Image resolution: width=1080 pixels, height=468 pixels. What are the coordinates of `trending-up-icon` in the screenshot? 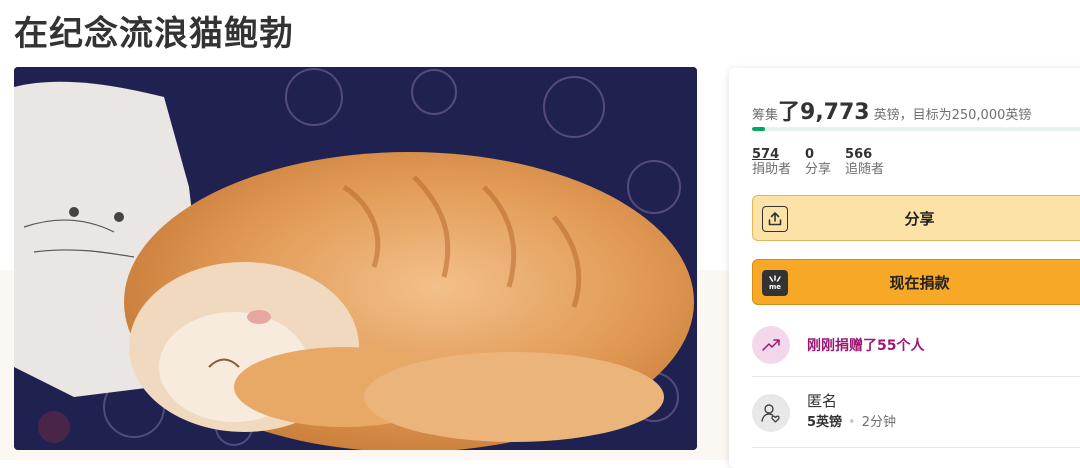 It's located at (771, 345).